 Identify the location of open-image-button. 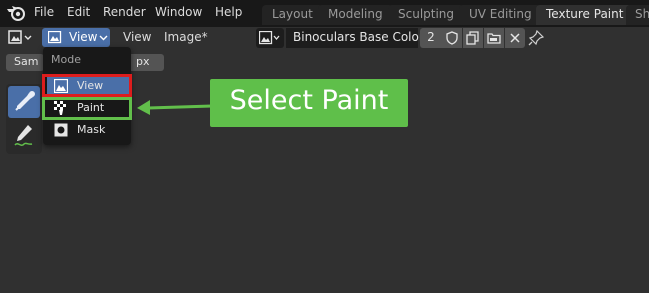
(494, 38).